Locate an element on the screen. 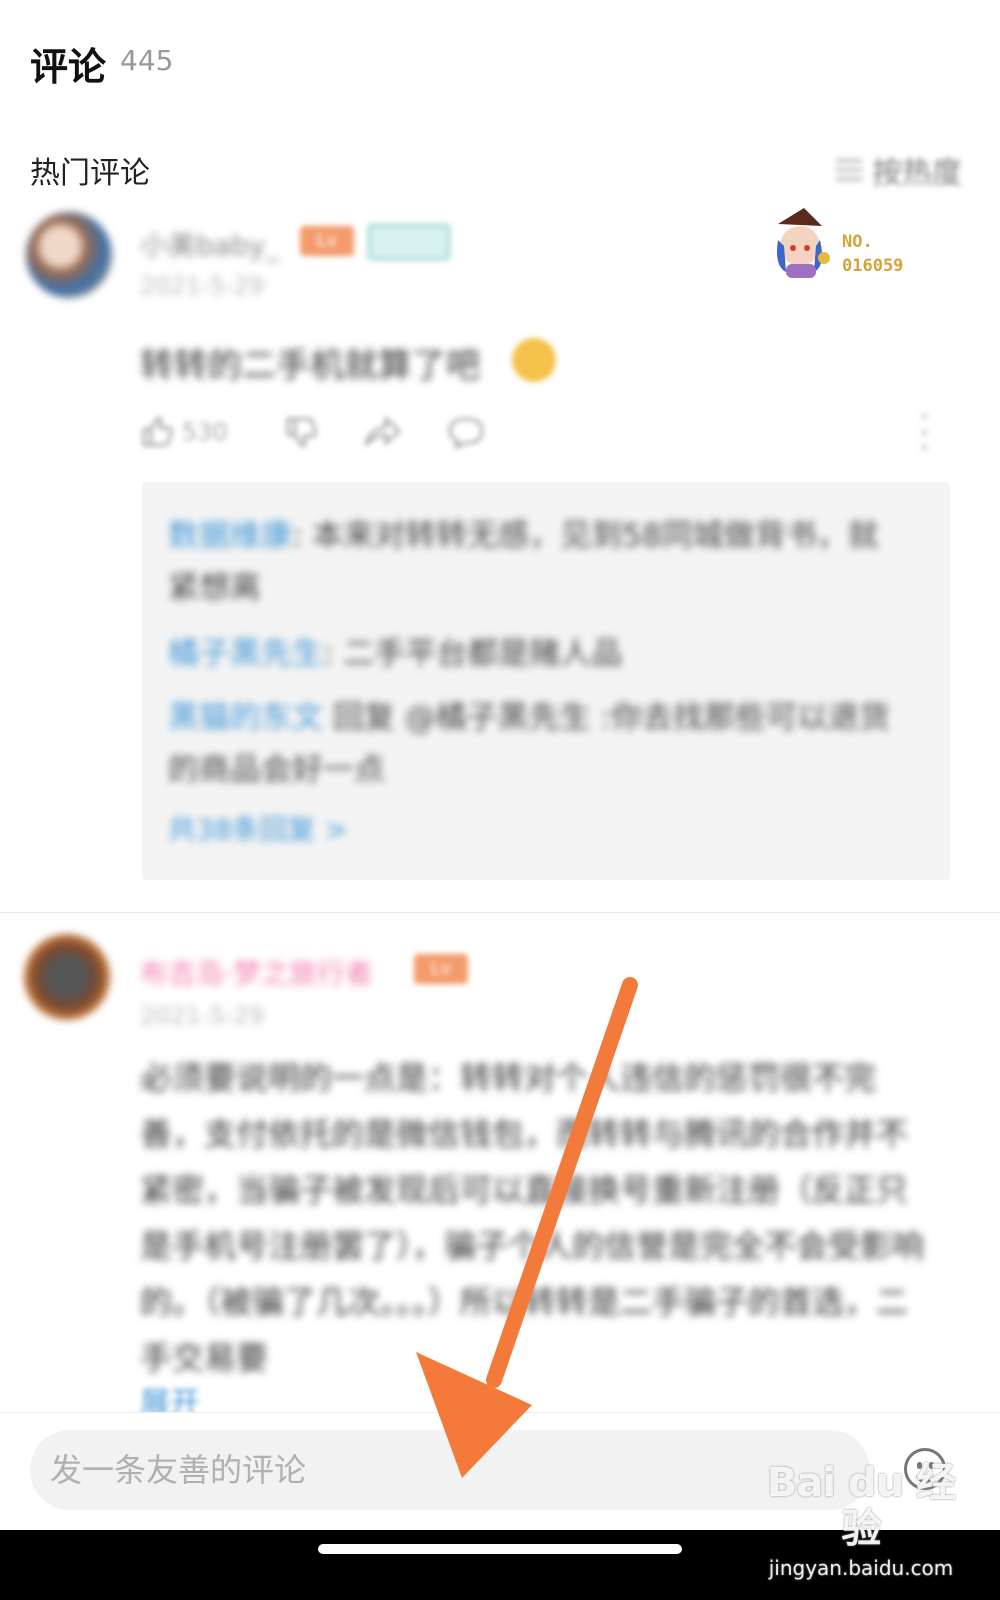 Image resolution: width=1000 pixels, height=1600 pixels. reply-text: : 二手平台都是赌人品 is located at coordinates (473, 654).